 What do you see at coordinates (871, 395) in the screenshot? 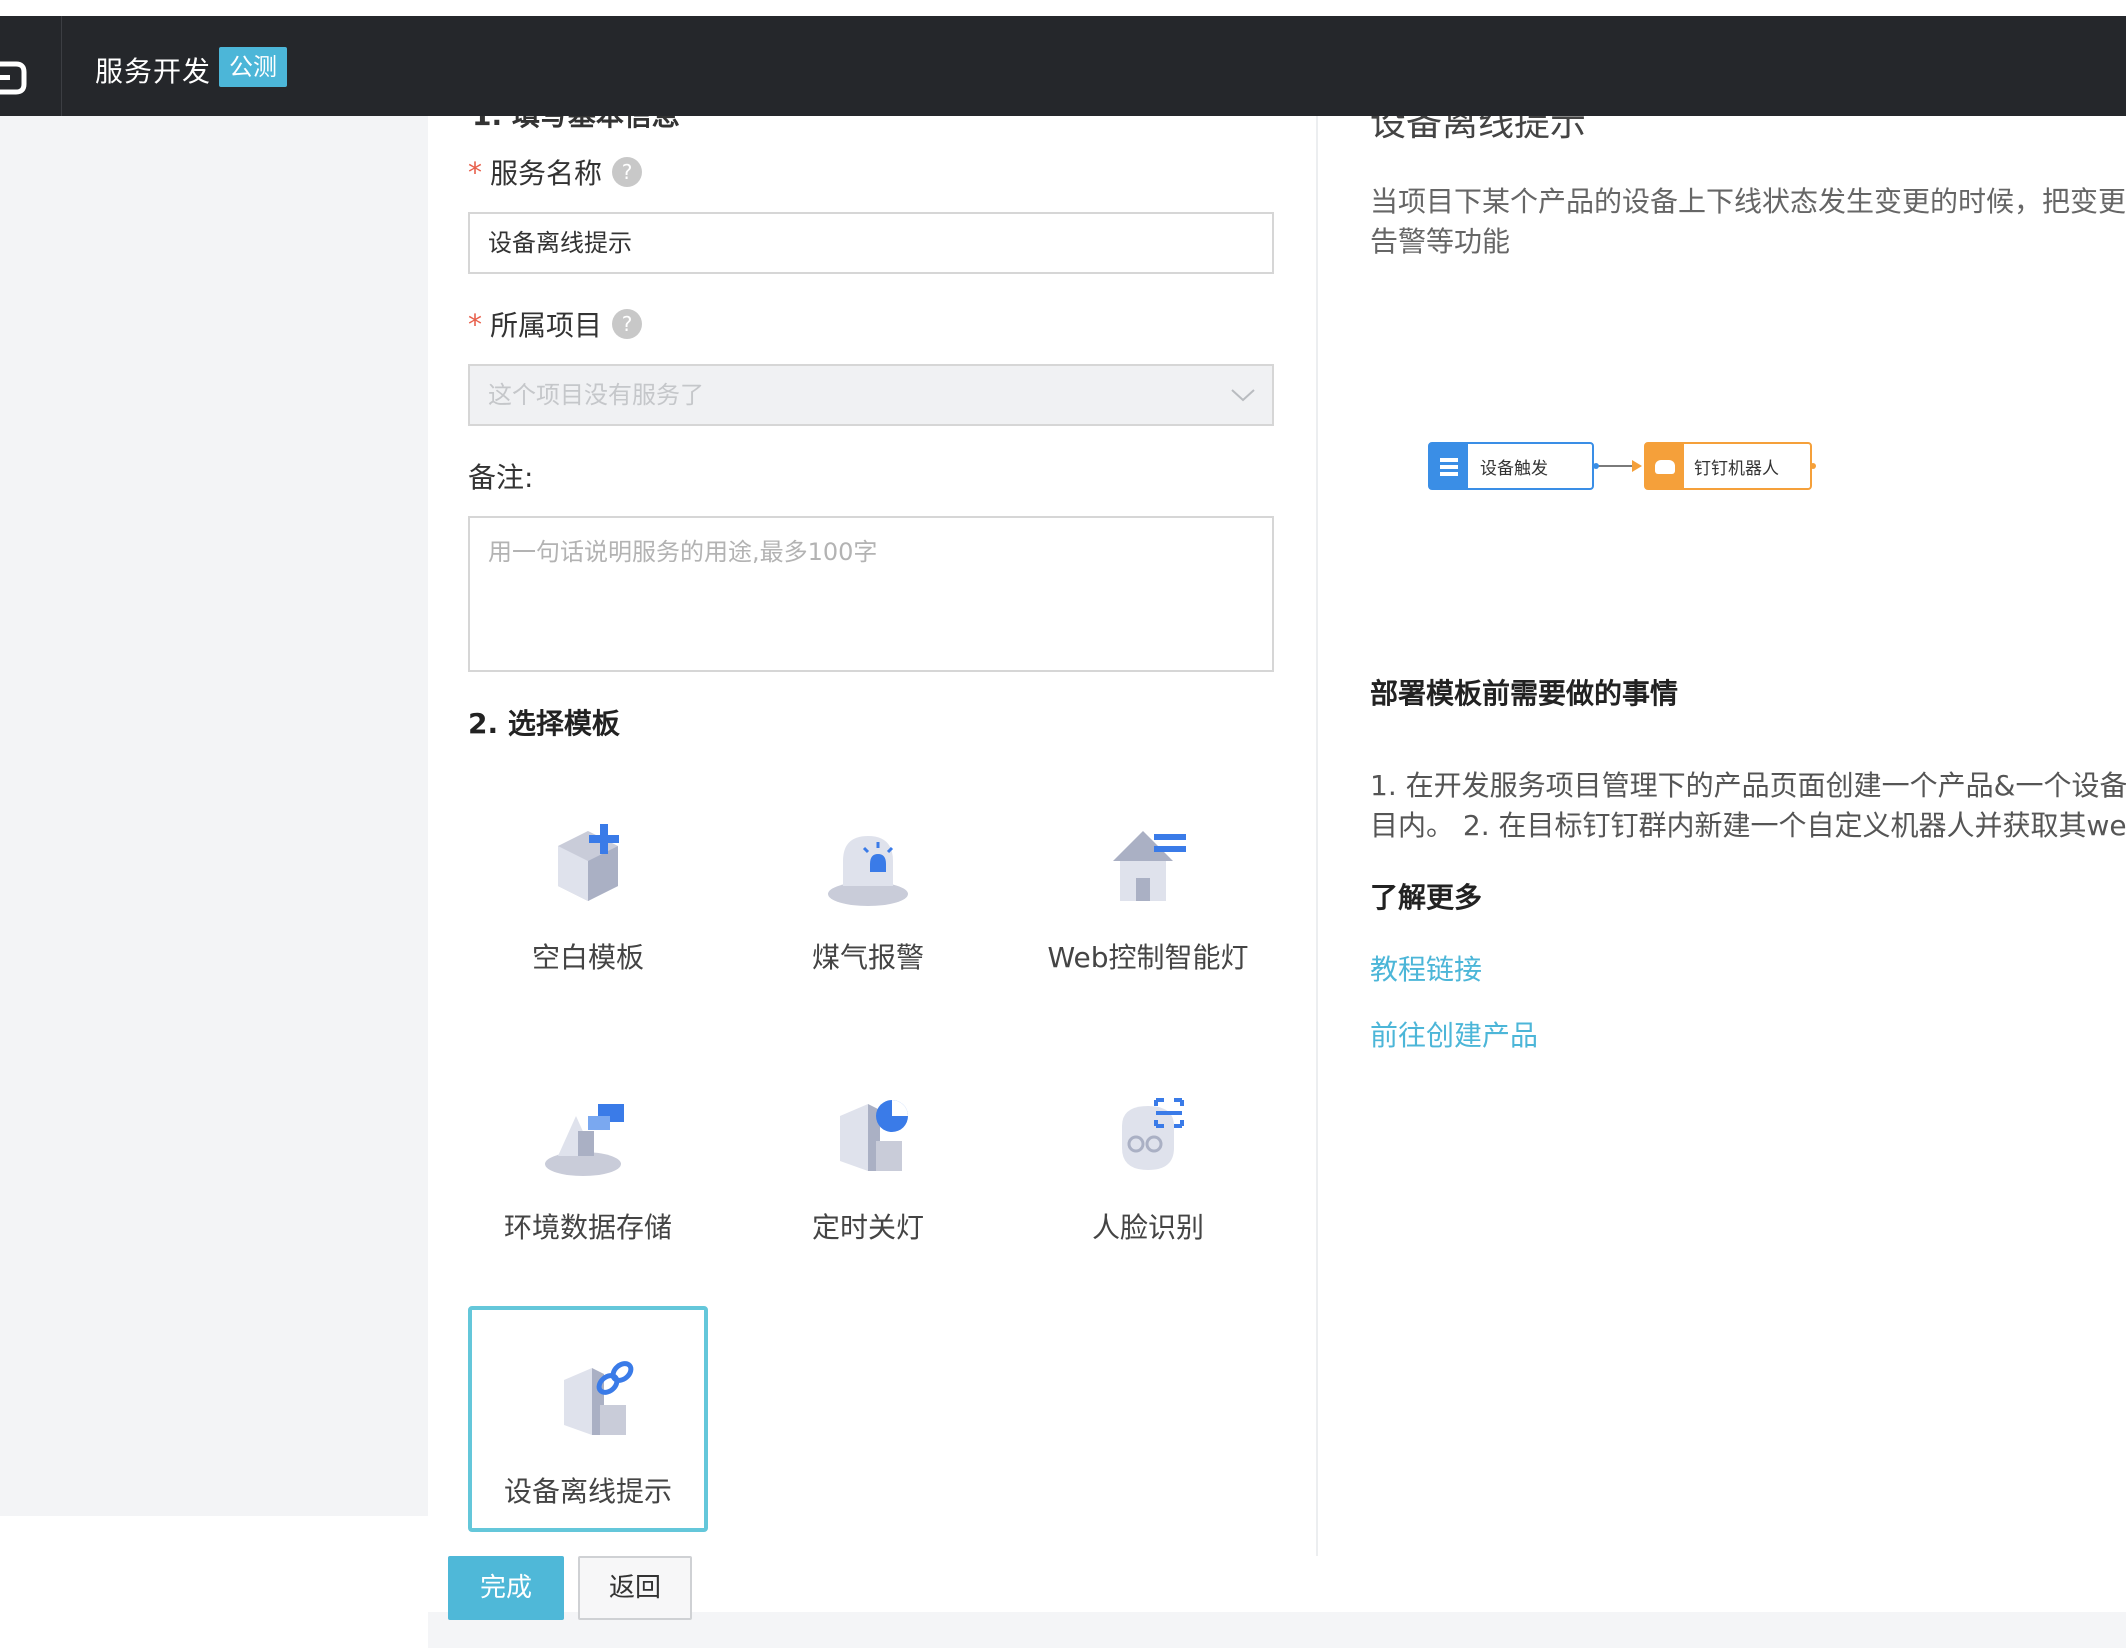
I see `project-select: 这个项目没有服务了` at bounding box center [871, 395].